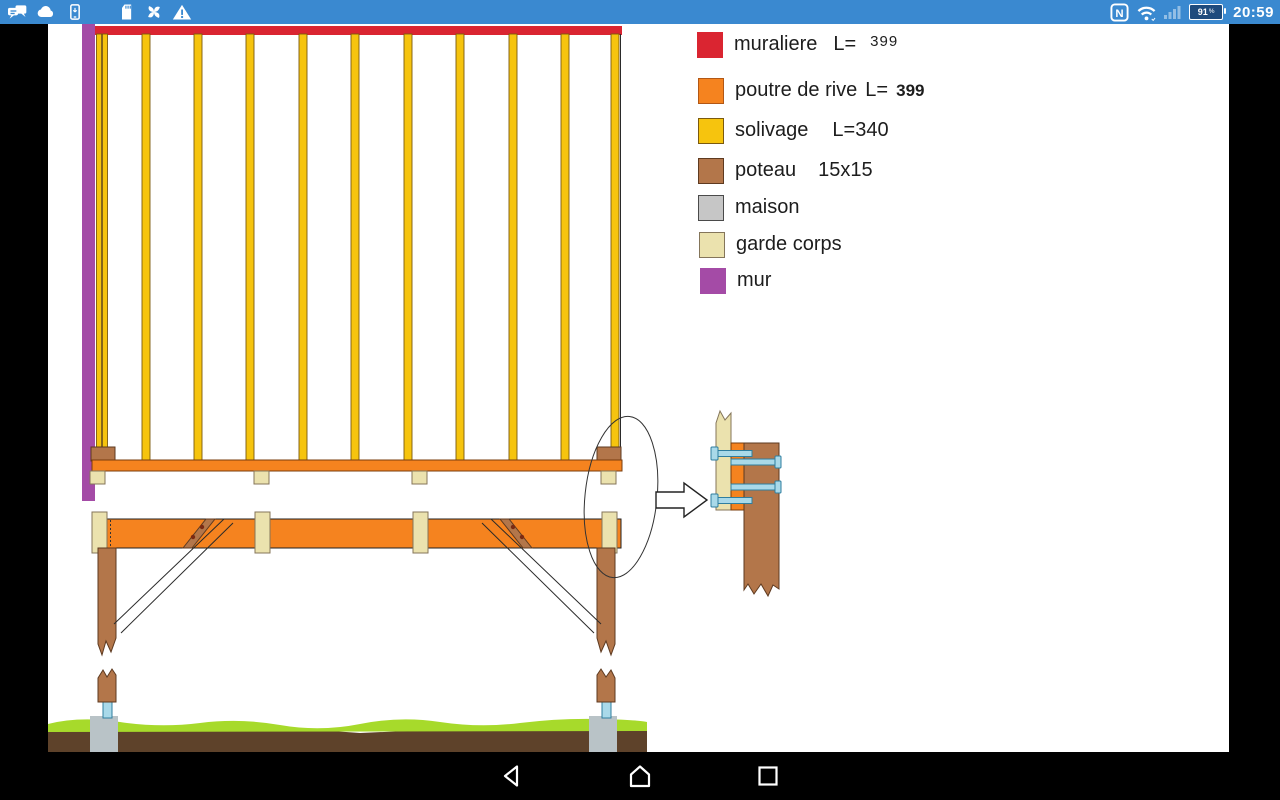 Image resolution: width=1280 pixels, height=800 pixels. I want to click on chat-icon, so click(17, 12).